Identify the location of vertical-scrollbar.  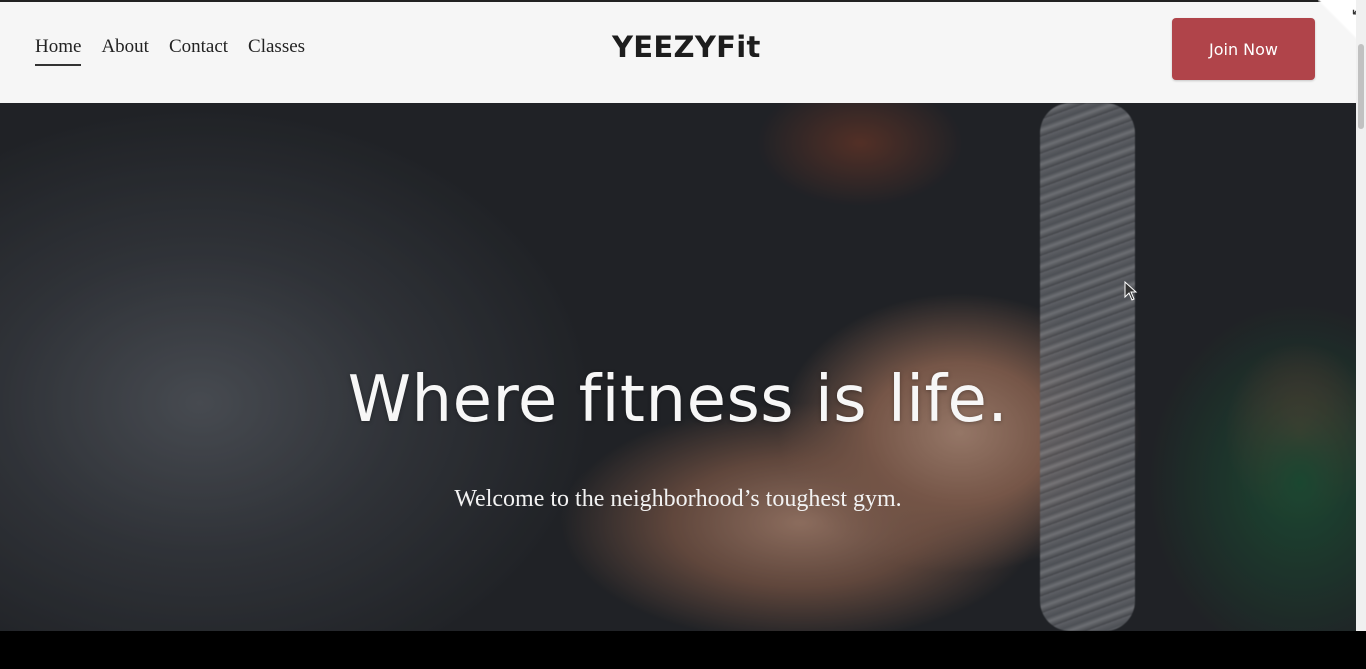
(1361, 315).